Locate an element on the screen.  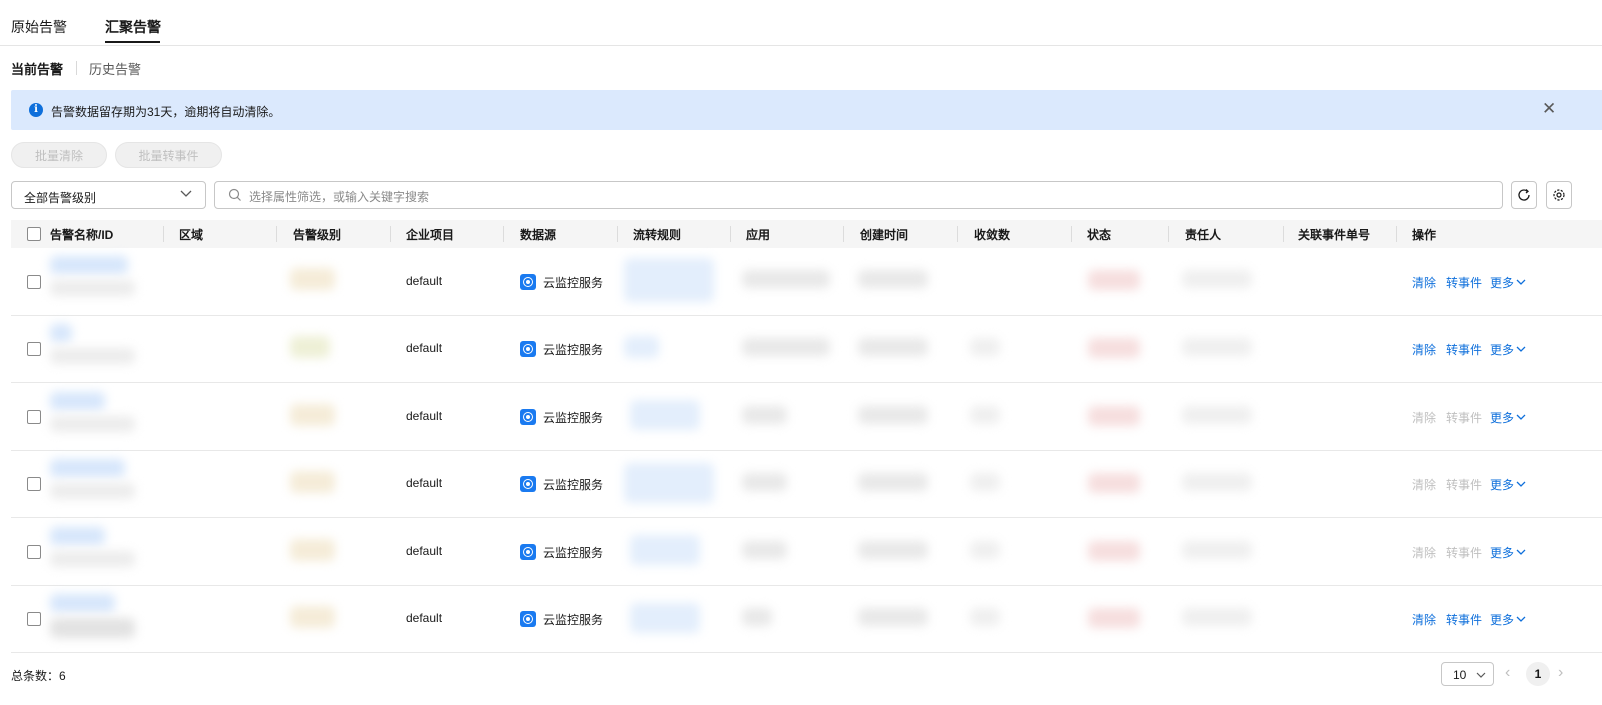
current-page: 1 is located at coordinates (1538, 674).